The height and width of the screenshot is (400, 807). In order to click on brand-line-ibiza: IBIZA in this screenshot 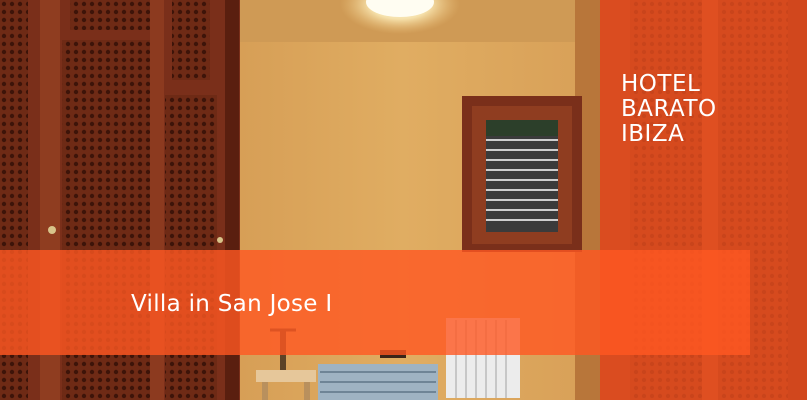, I will do `click(653, 134)`.